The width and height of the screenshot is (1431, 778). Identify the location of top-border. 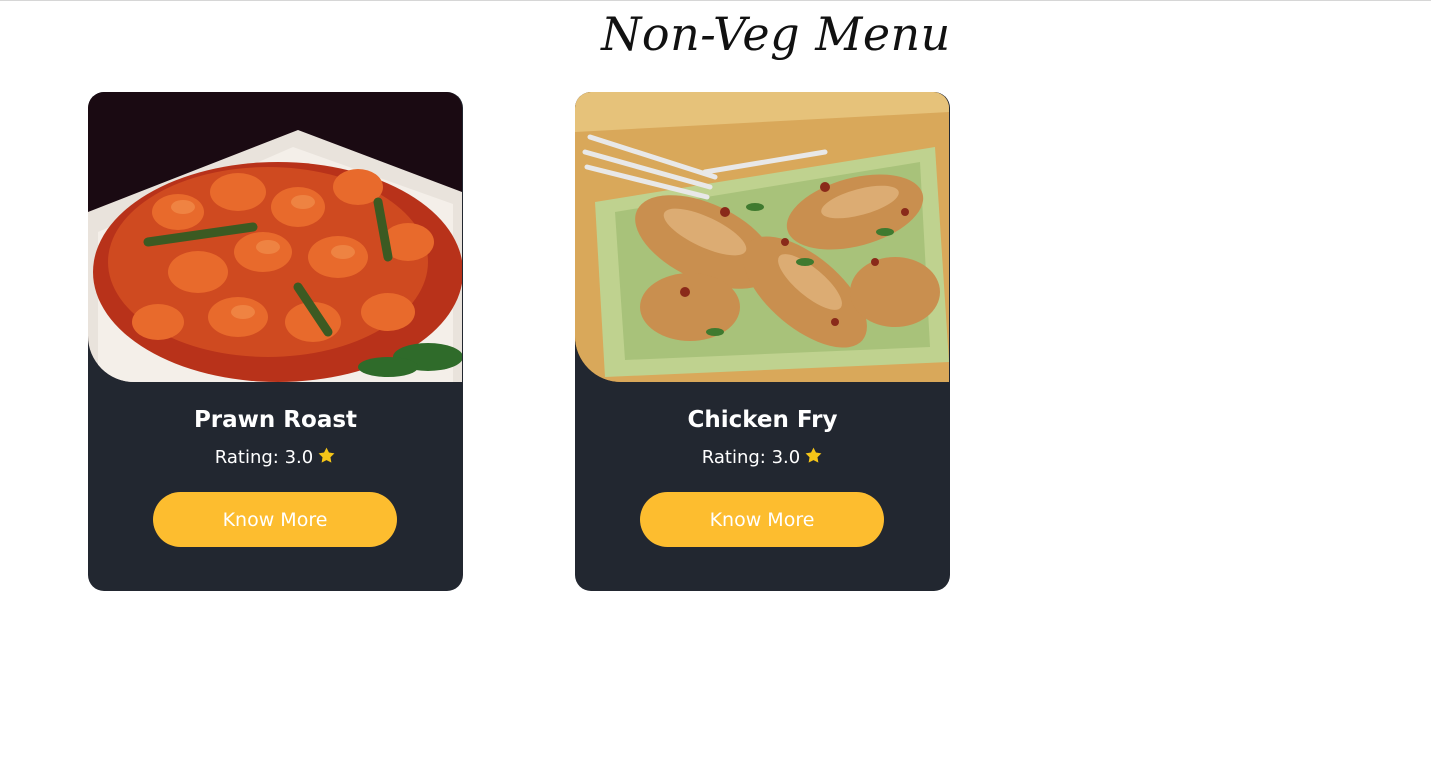
(715, 0).